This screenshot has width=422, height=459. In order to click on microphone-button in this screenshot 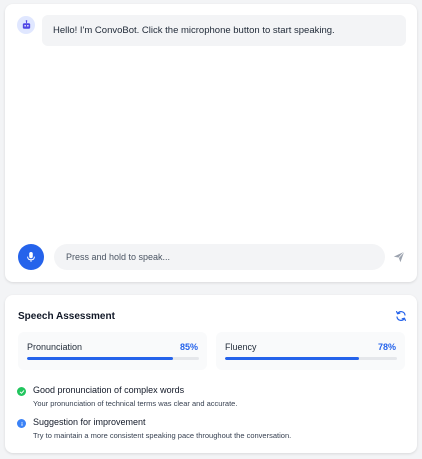, I will do `click(31, 257)`.